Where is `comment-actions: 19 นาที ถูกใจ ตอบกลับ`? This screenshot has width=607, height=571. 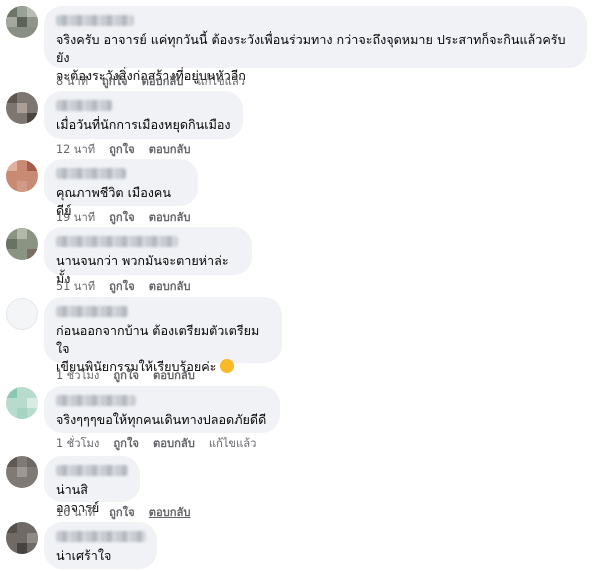 comment-actions: 19 นาที ถูกใจ ตอบกลับ is located at coordinates (123, 217).